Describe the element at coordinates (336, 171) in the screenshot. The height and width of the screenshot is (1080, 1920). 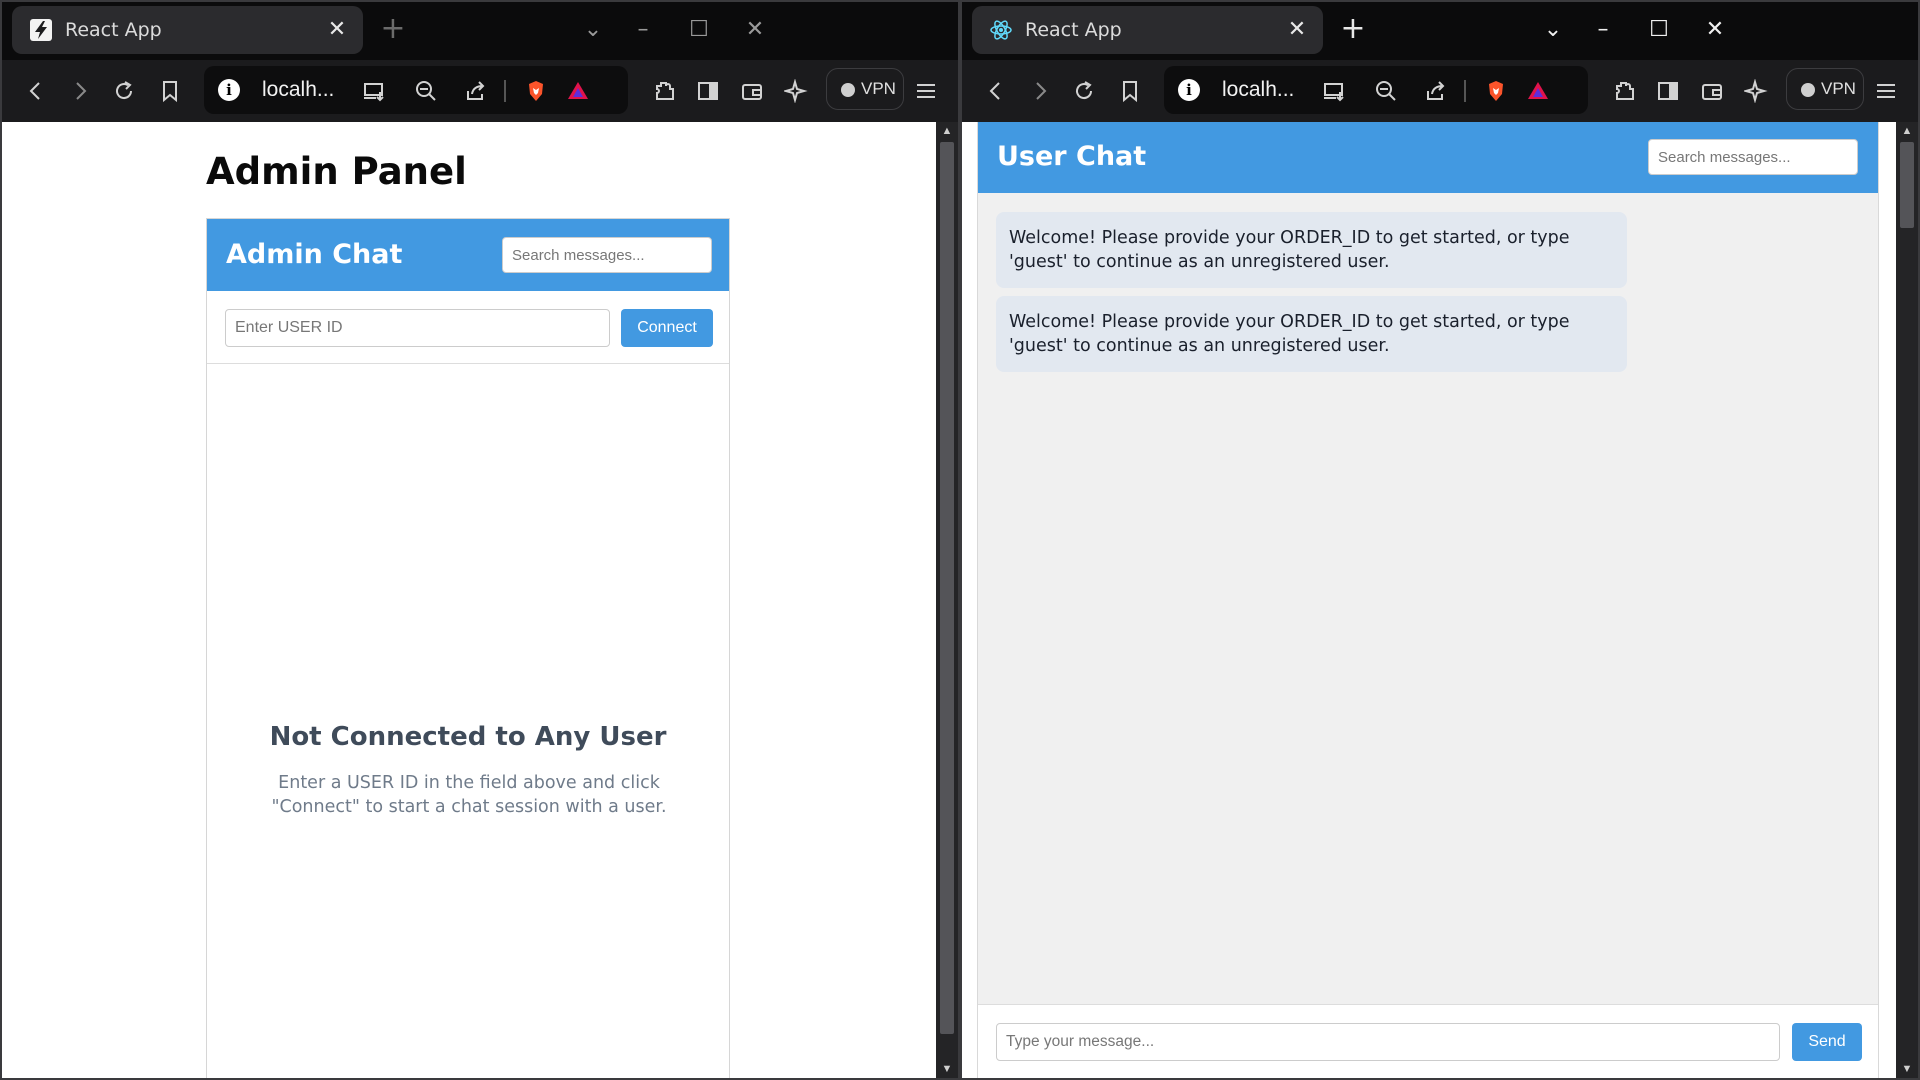
I see `page-title: Admin Panel` at that location.